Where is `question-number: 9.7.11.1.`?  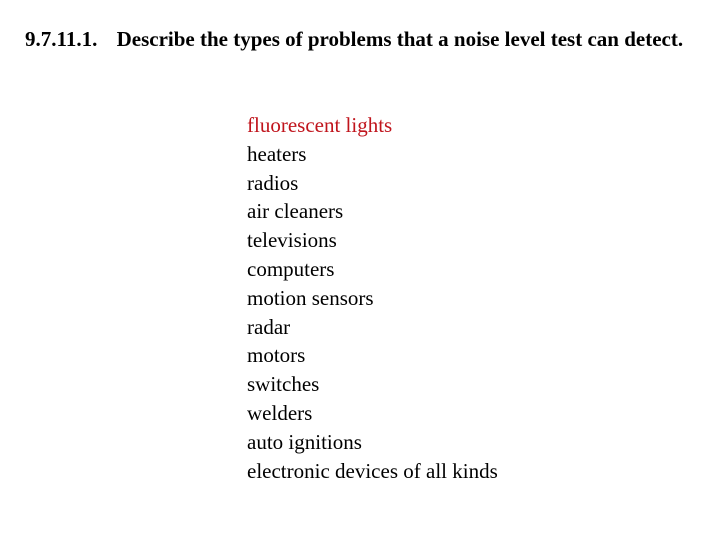
question-number: 9.7.11.1. is located at coordinates (61, 39).